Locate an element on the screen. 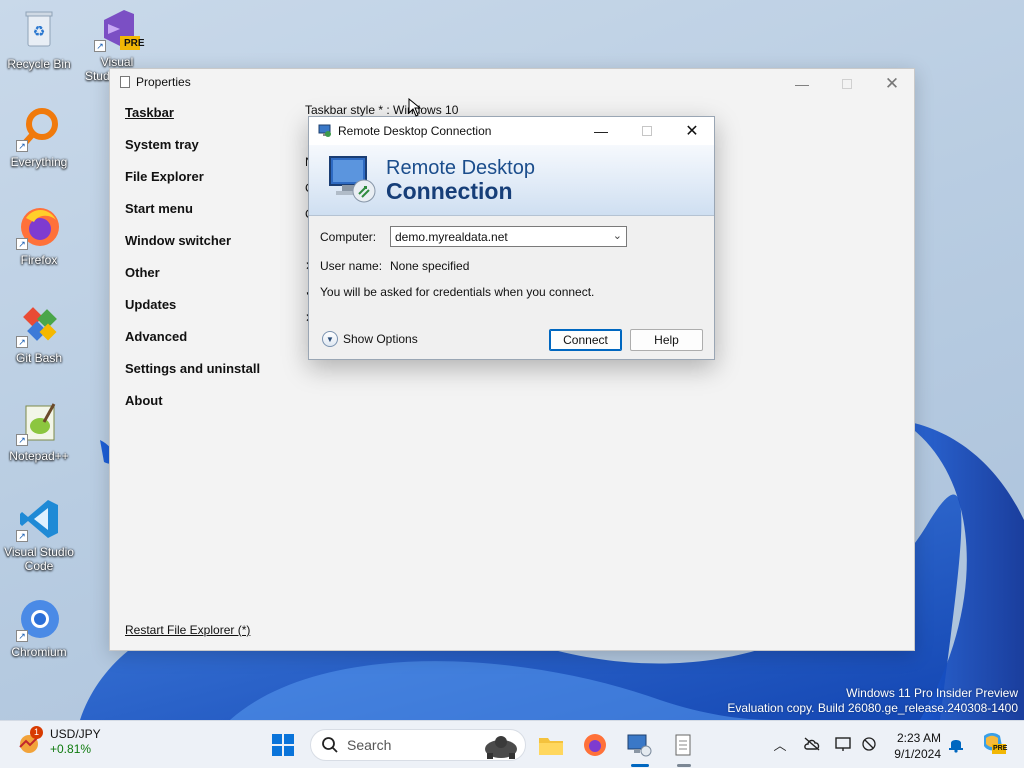 The height and width of the screenshot is (768, 1024). username-label: User name: is located at coordinates (351, 266).